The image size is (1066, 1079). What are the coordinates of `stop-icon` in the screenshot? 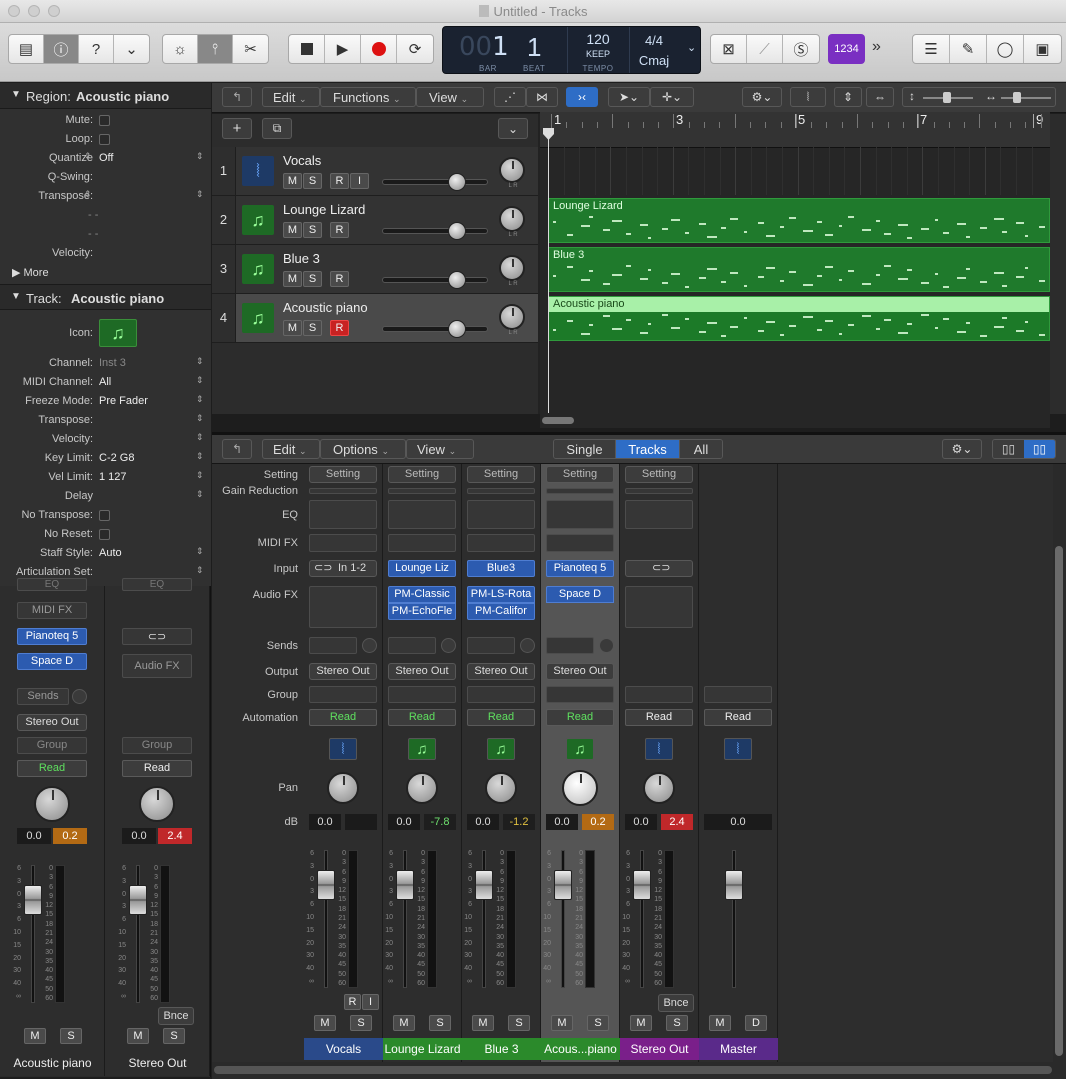 It's located at (307, 49).